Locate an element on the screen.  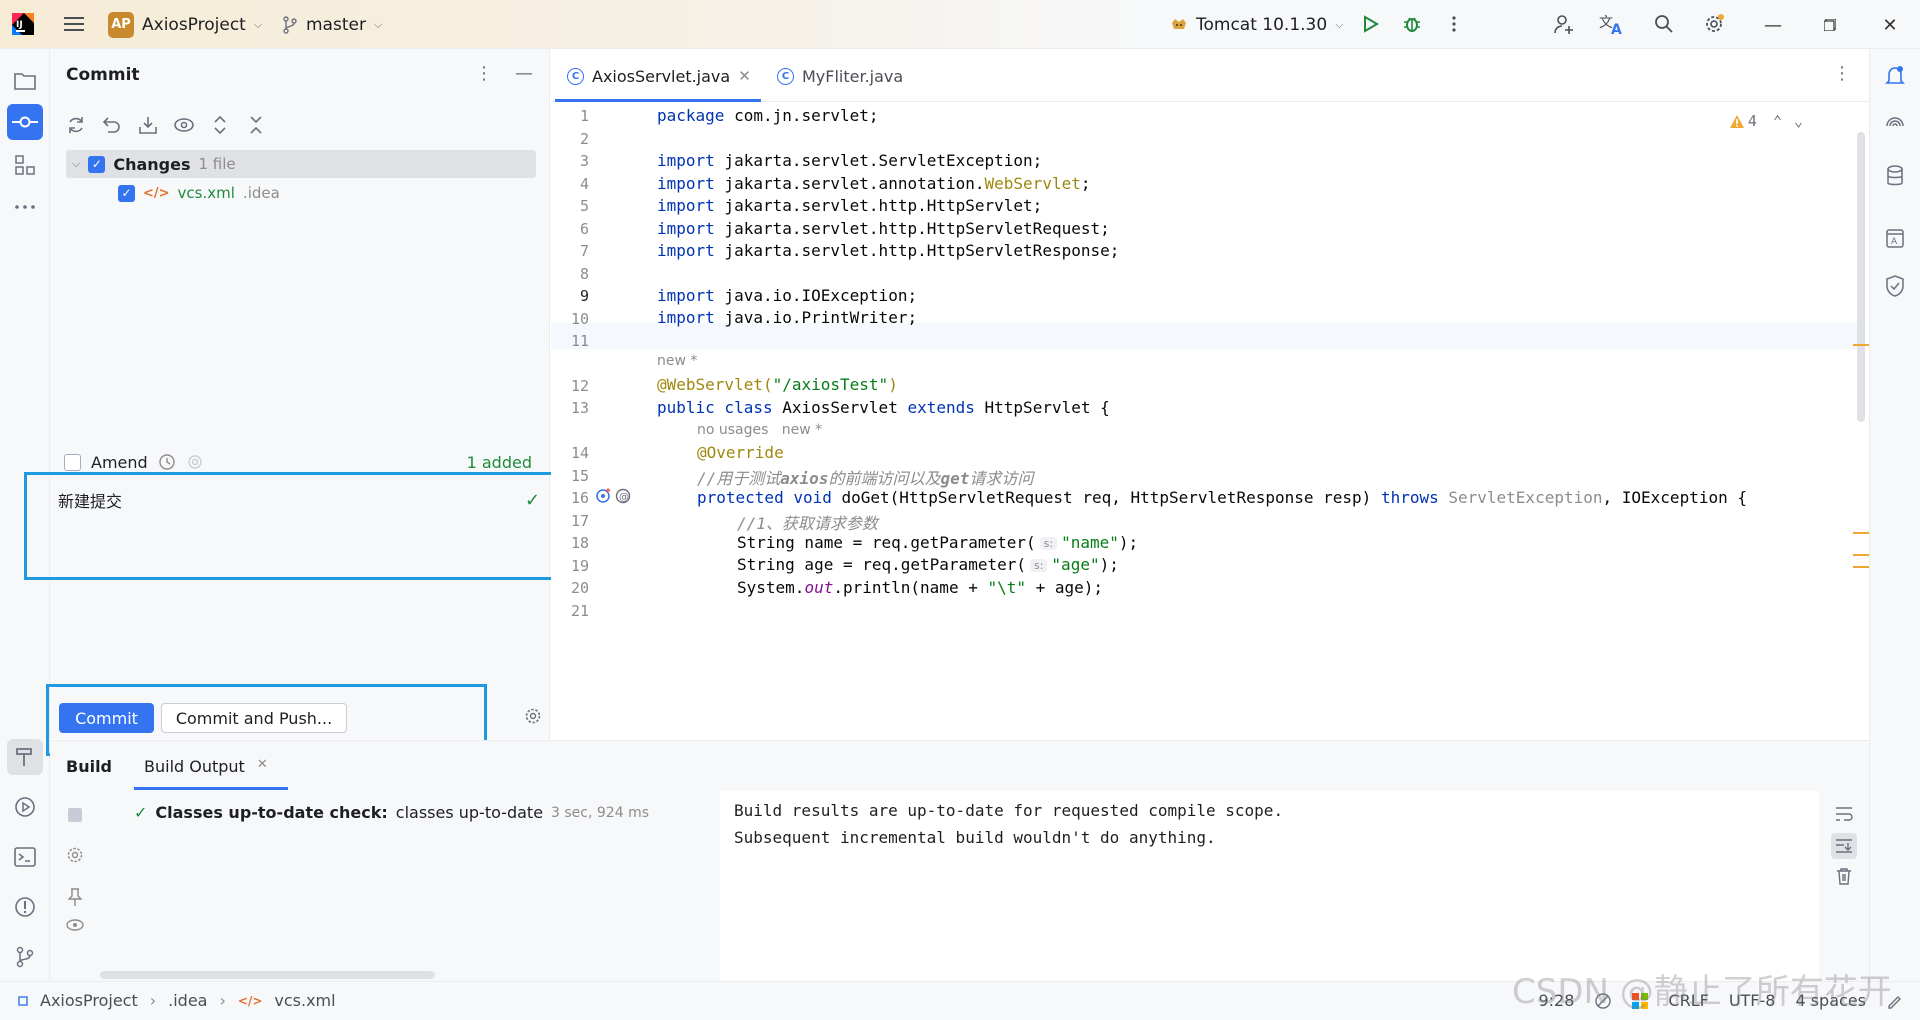
tab-options-icon: ⋮ is located at coordinates (1842, 73).